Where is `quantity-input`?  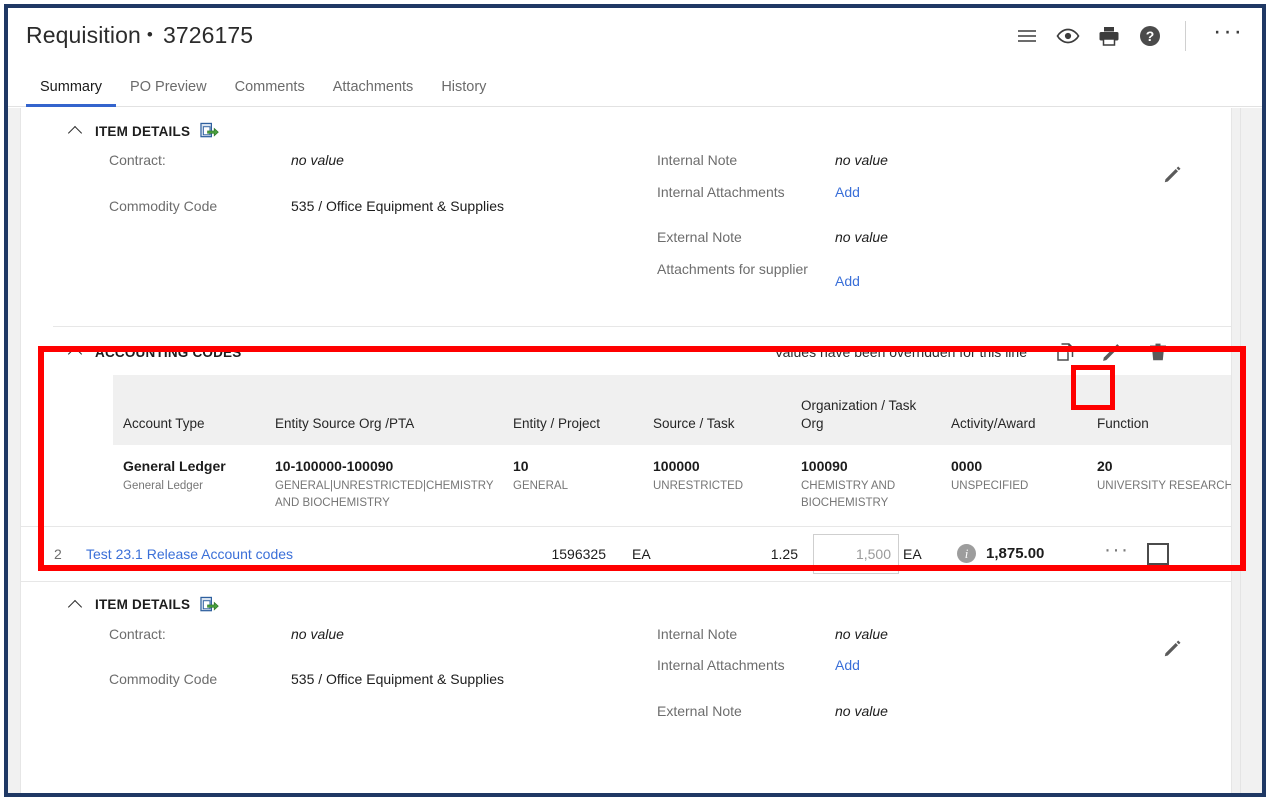 quantity-input is located at coordinates (856, 553).